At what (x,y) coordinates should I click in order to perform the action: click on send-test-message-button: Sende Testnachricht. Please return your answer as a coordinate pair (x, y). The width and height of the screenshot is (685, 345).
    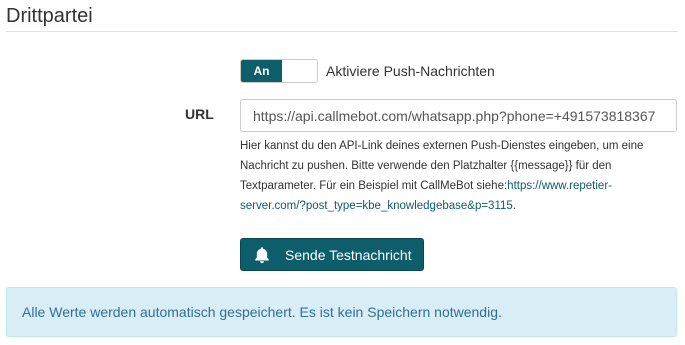
    Looking at the image, I should click on (332, 254).